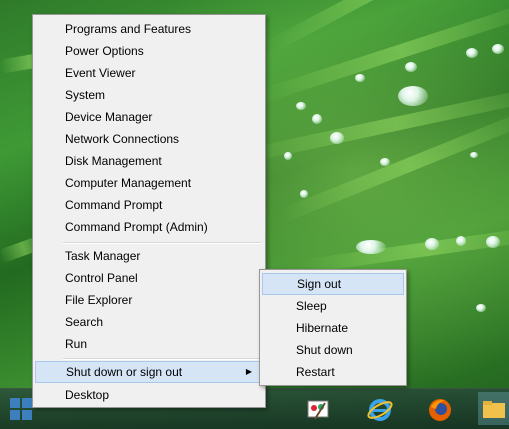 The width and height of the screenshot is (509, 429). I want to click on menu-item-disk-management: Disk Management, so click(149, 161).